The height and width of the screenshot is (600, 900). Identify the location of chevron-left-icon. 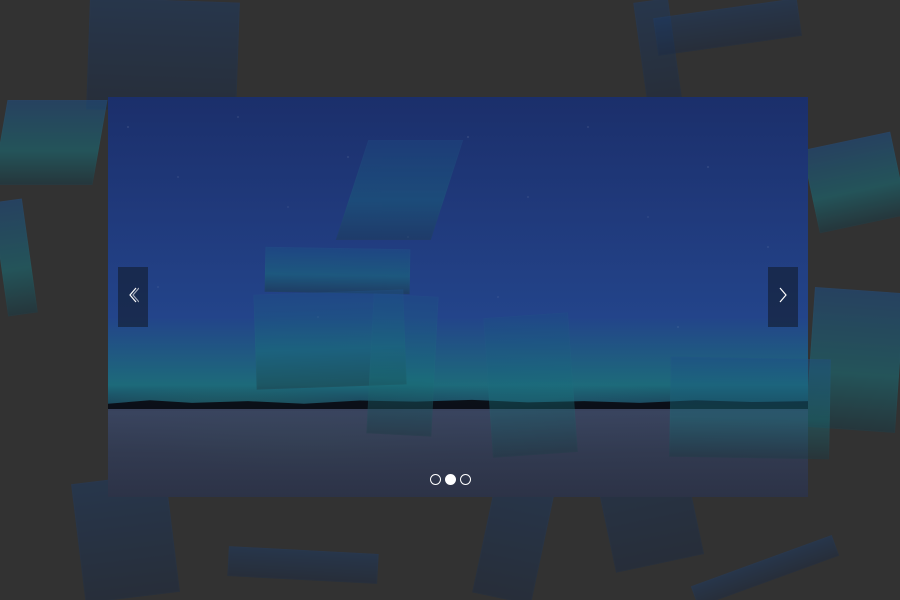
(133, 297).